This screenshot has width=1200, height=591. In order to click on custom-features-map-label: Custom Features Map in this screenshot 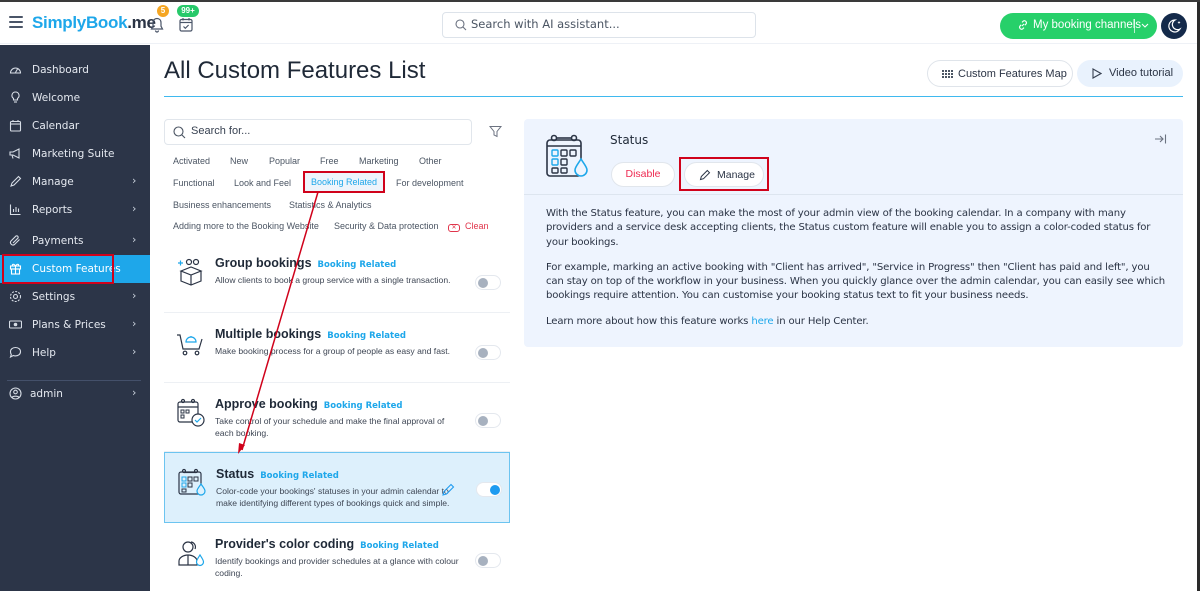, I will do `click(1012, 74)`.